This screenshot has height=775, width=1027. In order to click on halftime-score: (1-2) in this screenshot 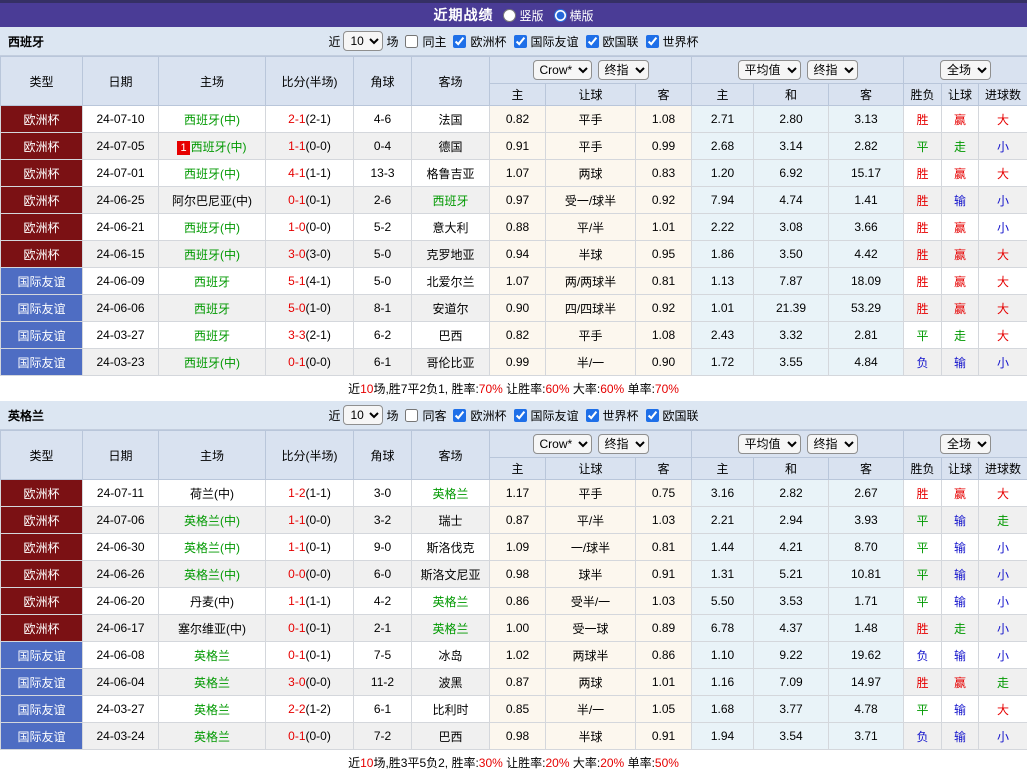, I will do `click(318, 709)`.